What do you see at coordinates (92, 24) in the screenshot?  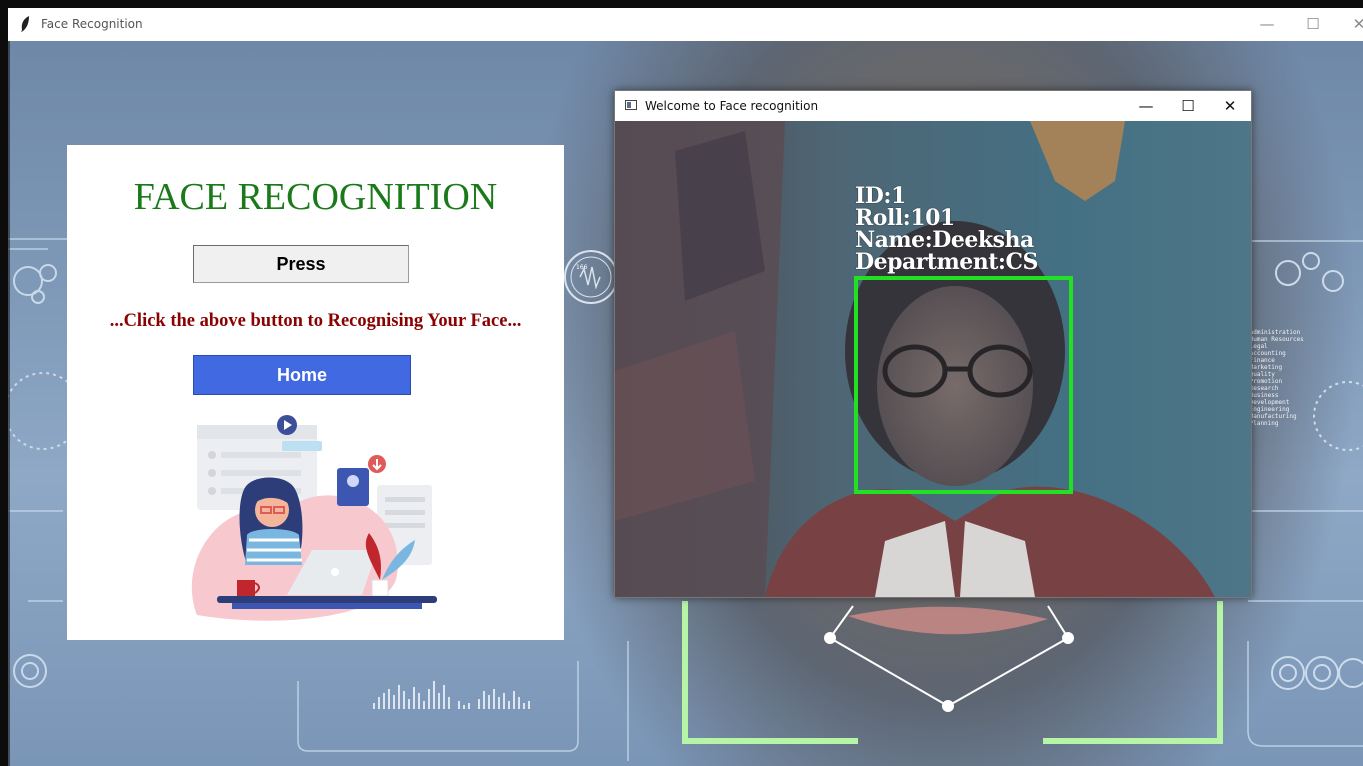 I see `window-title: Face Recognition` at bounding box center [92, 24].